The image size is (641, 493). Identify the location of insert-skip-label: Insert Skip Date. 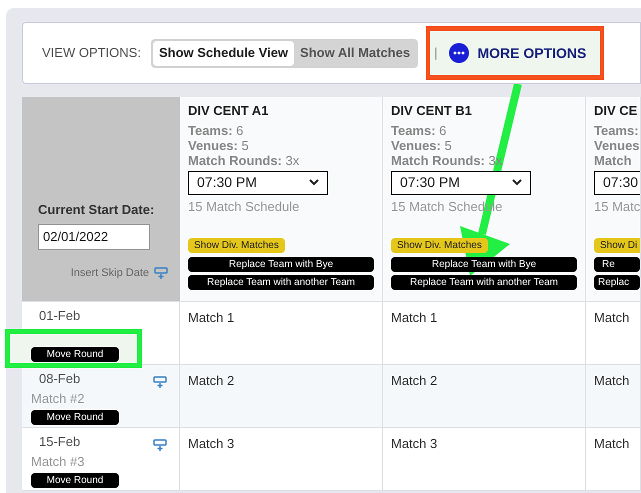
(109, 273).